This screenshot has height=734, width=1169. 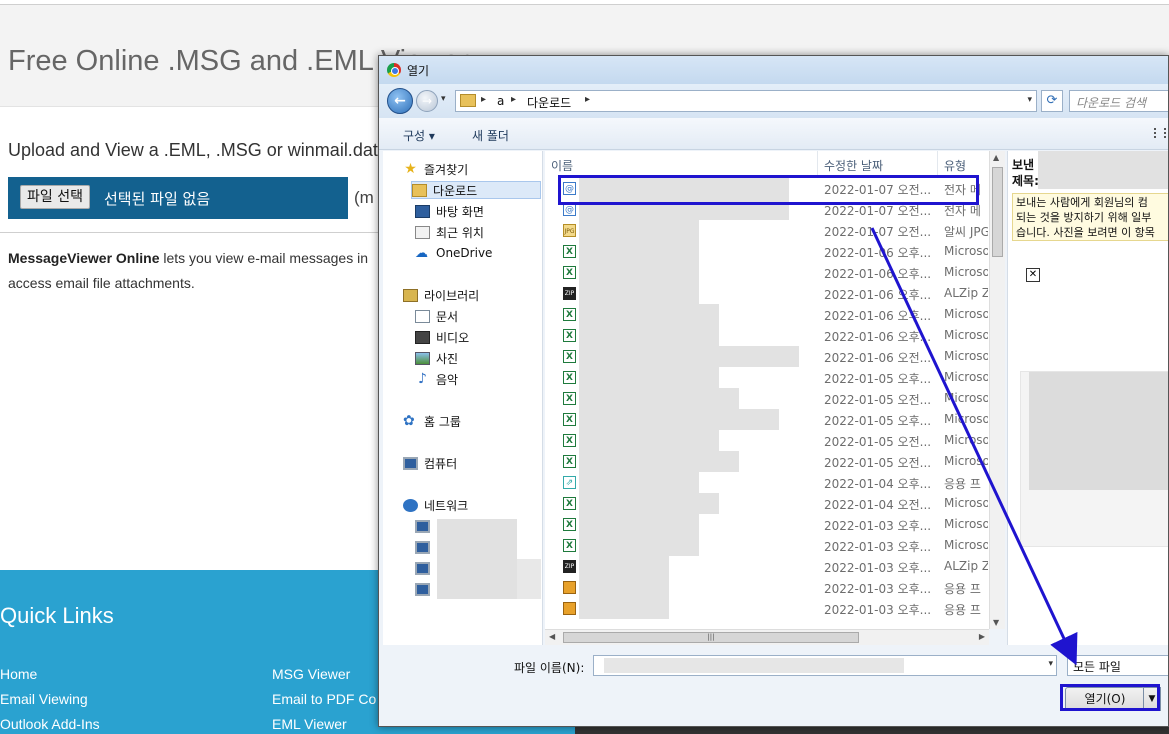 I want to click on back-arrow-icon: ←, so click(x=400, y=101).